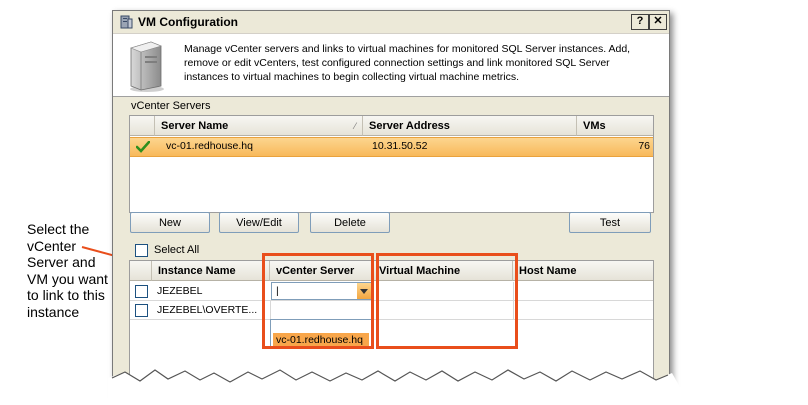  Describe the element at coordinates (399, 387) in the screenshot. I see `torn-edge` at that location.